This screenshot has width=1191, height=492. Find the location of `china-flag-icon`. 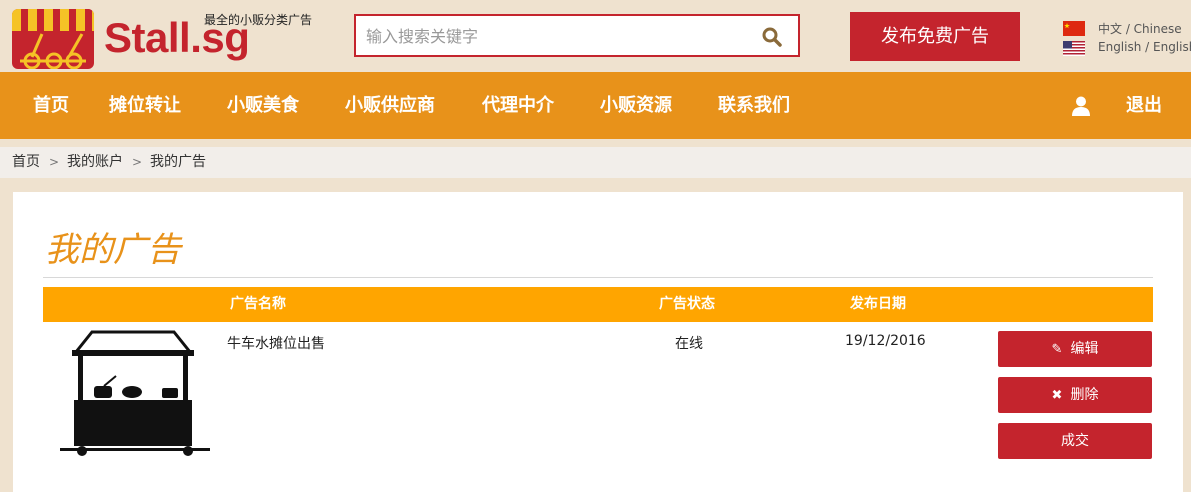

china-flag-icon is located at coordinates (1074, 28).